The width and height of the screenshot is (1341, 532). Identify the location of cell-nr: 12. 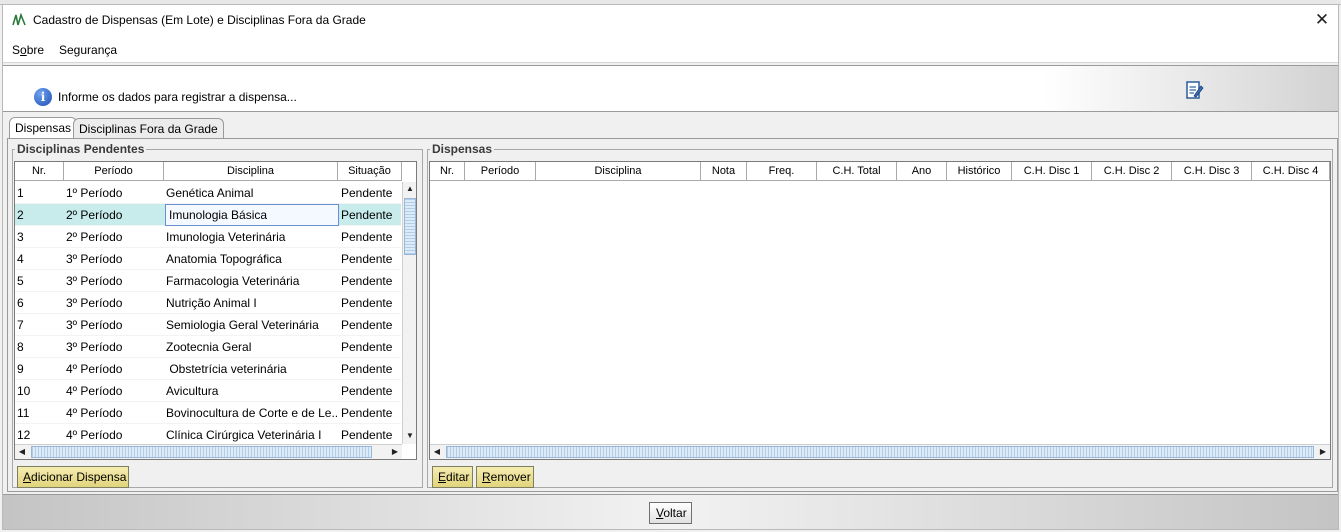
(24, 435).